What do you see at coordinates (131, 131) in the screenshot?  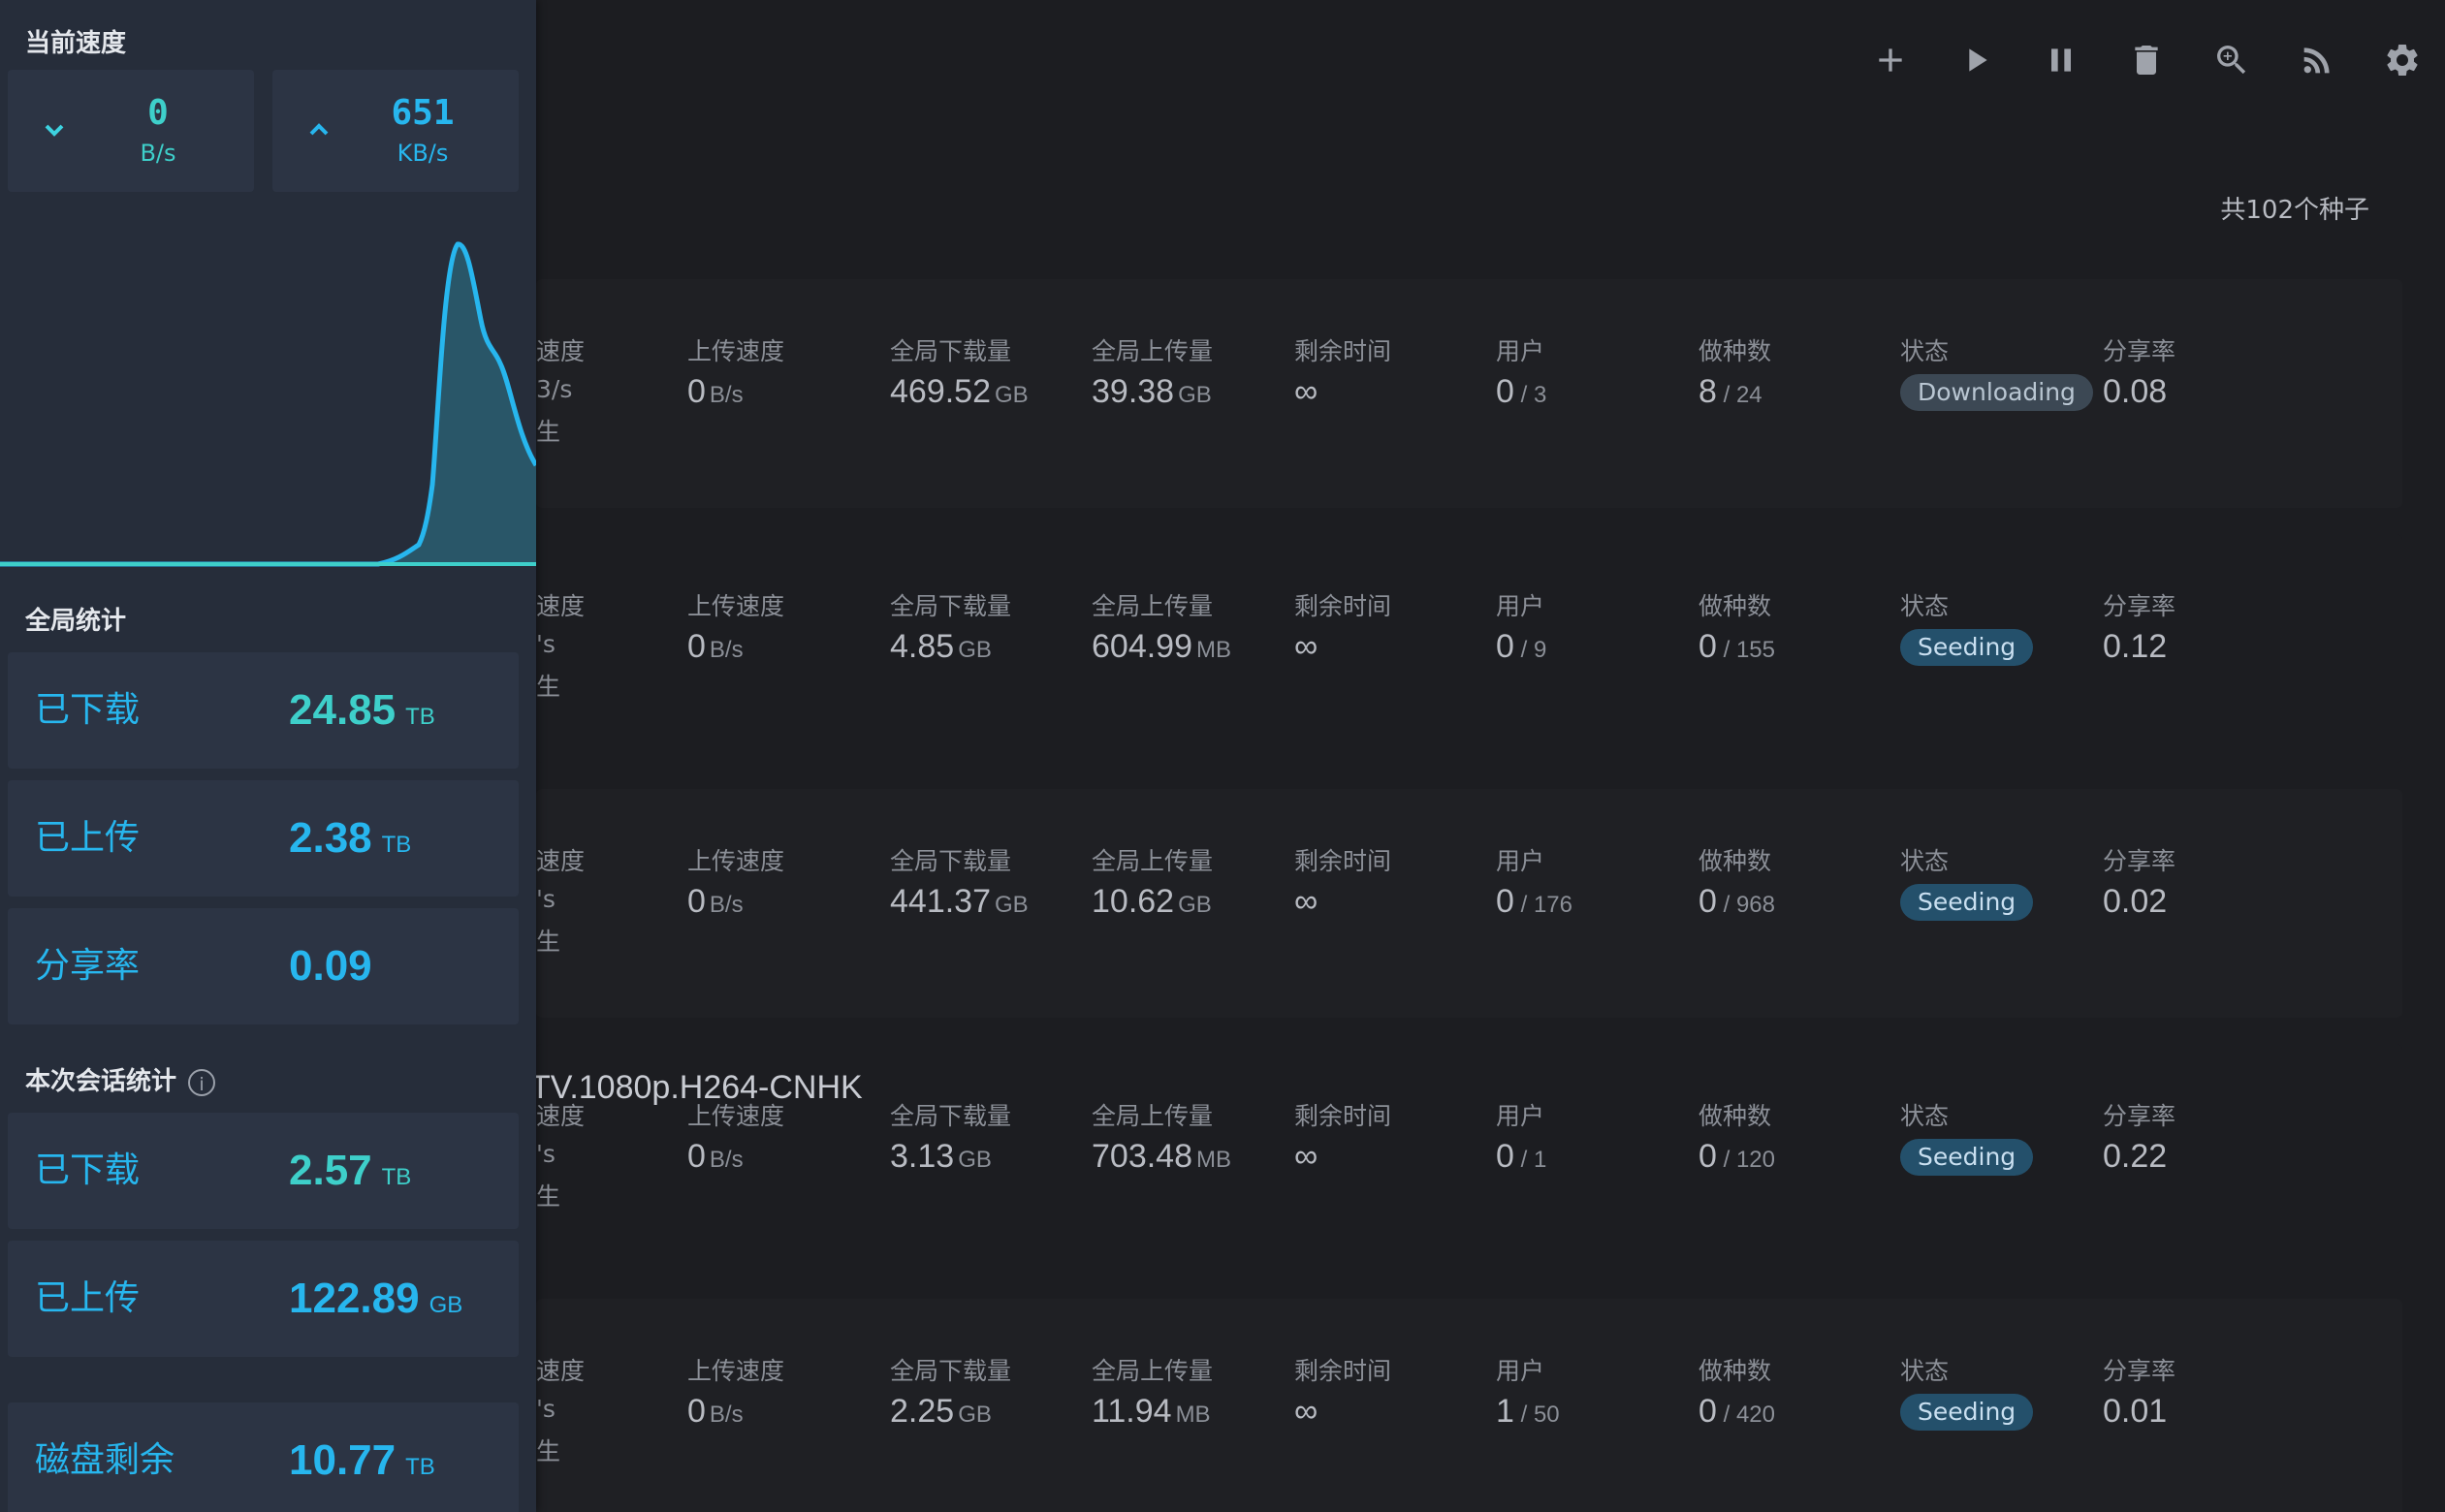 I see `download-speed-card: 0 B/s` at bounding box center [131, 131].